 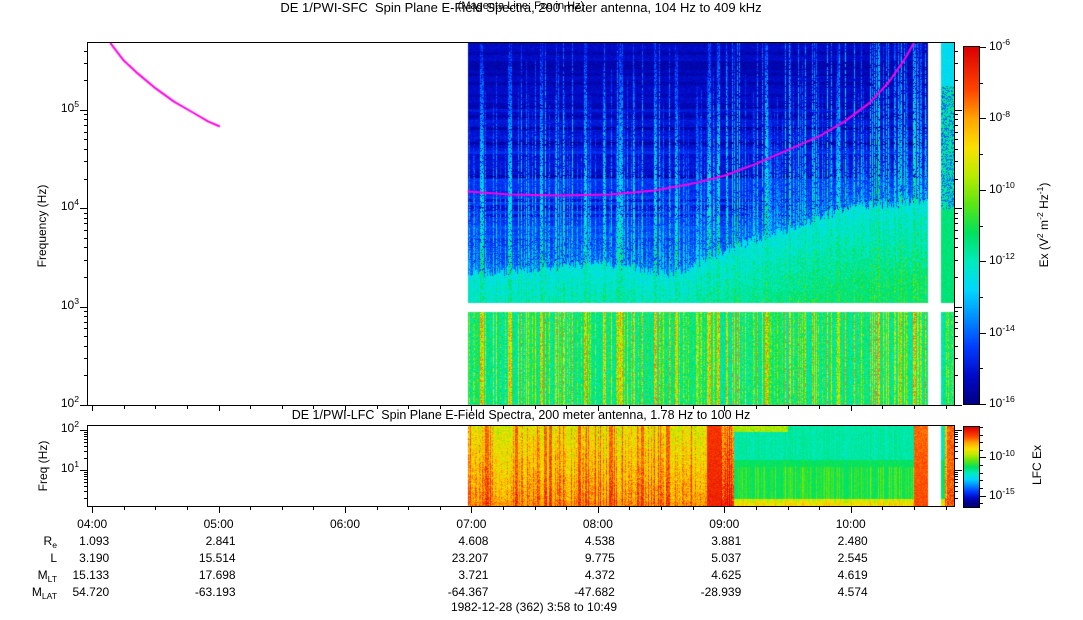 I want to click on ephemeris-value: 2.480, so click(x=852, y=541).